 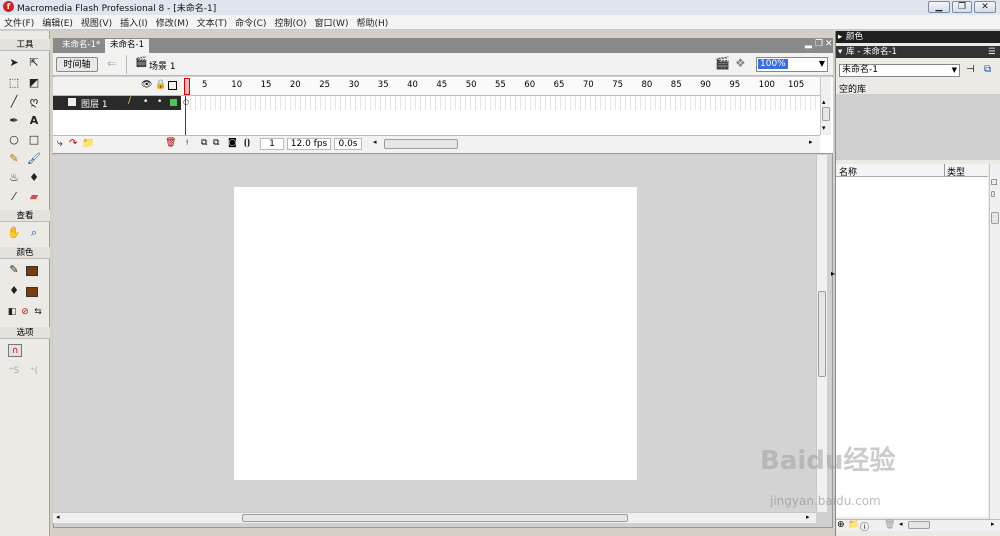 I want to click on zoom-select: 100% ▼, so click(x=792, y=64).